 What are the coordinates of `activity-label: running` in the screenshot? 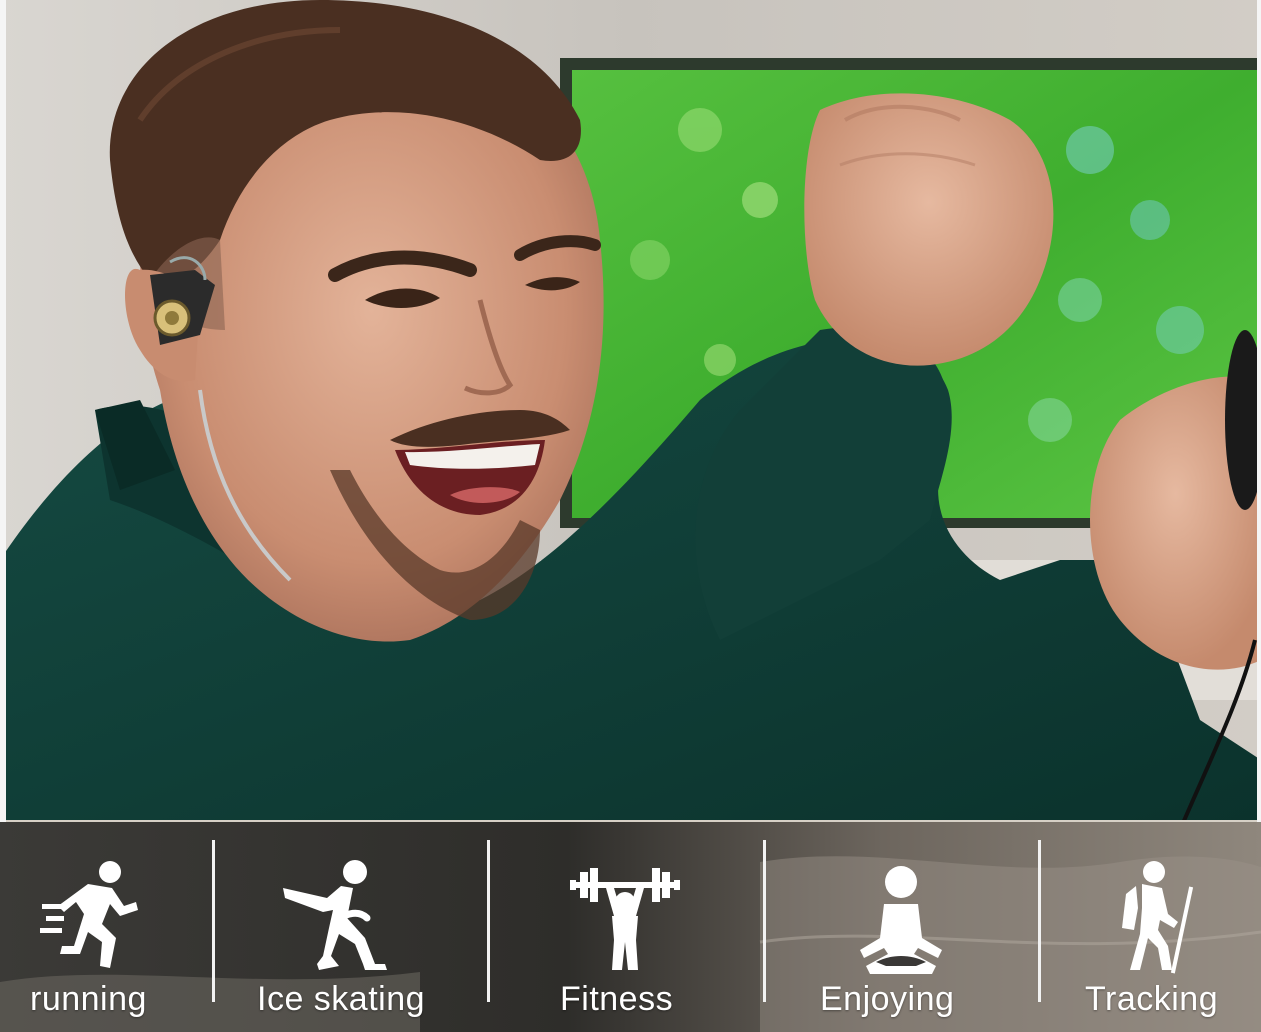 It's located at (88, 999).